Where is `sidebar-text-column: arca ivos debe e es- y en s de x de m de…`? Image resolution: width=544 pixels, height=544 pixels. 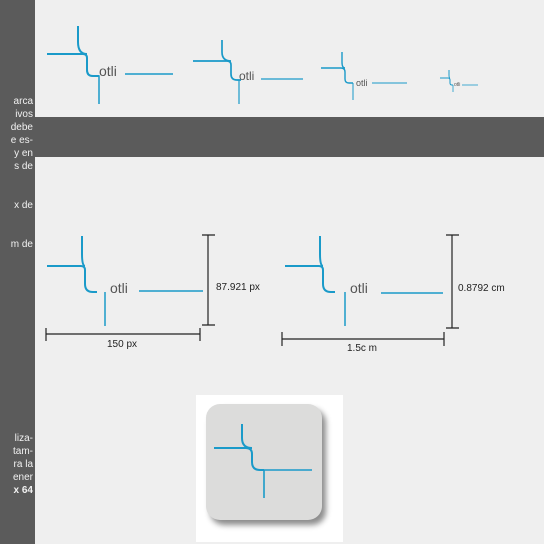 sidebar-text-column: arca ivos debe e es- y en s de x de m de… is located at coordinates (17, 272).